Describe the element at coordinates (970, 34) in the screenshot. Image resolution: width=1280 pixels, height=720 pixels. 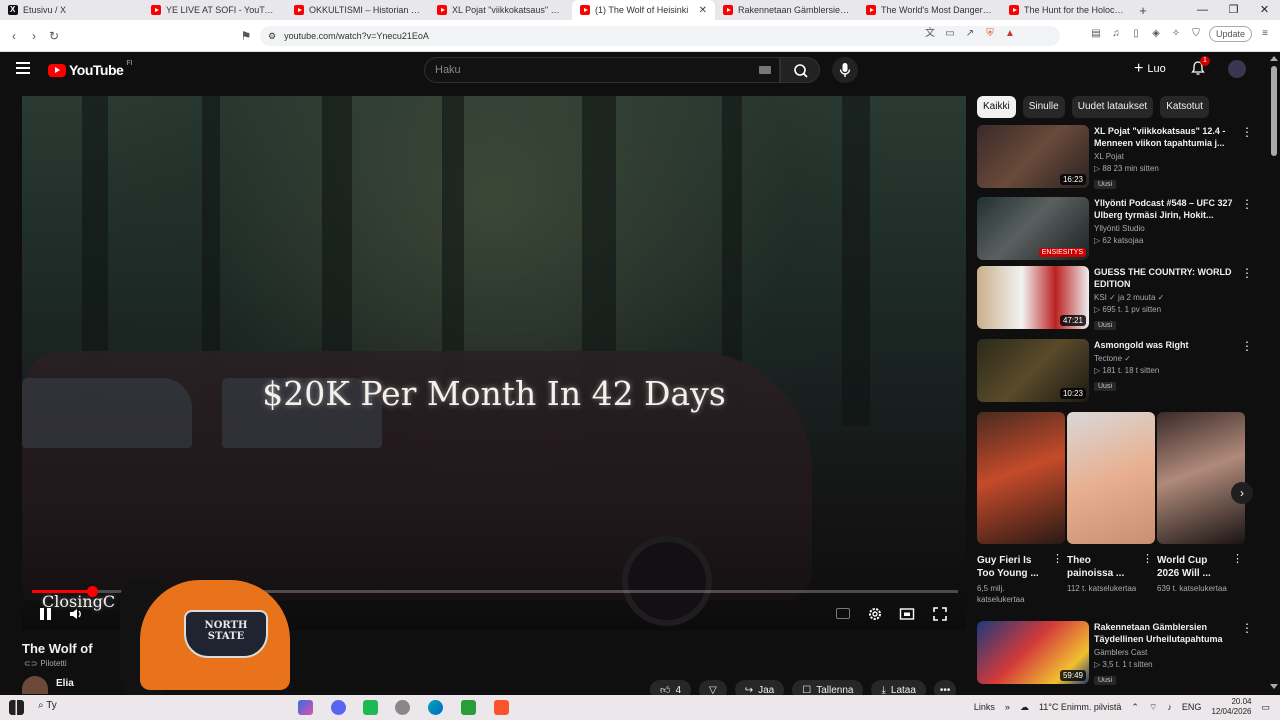
I see `share-icon: ↗` at that location.